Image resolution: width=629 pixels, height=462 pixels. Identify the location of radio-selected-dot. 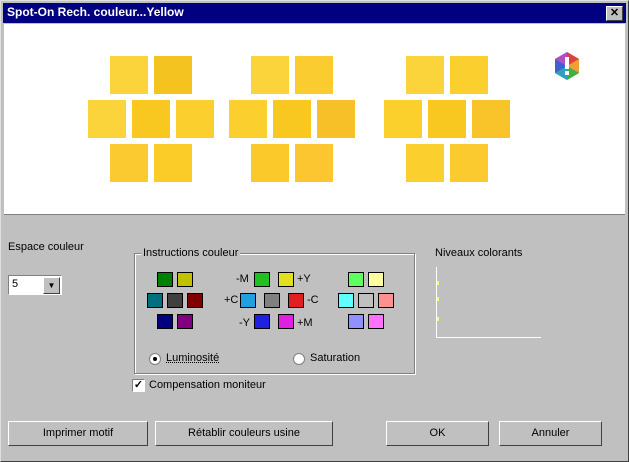
(155, 359).